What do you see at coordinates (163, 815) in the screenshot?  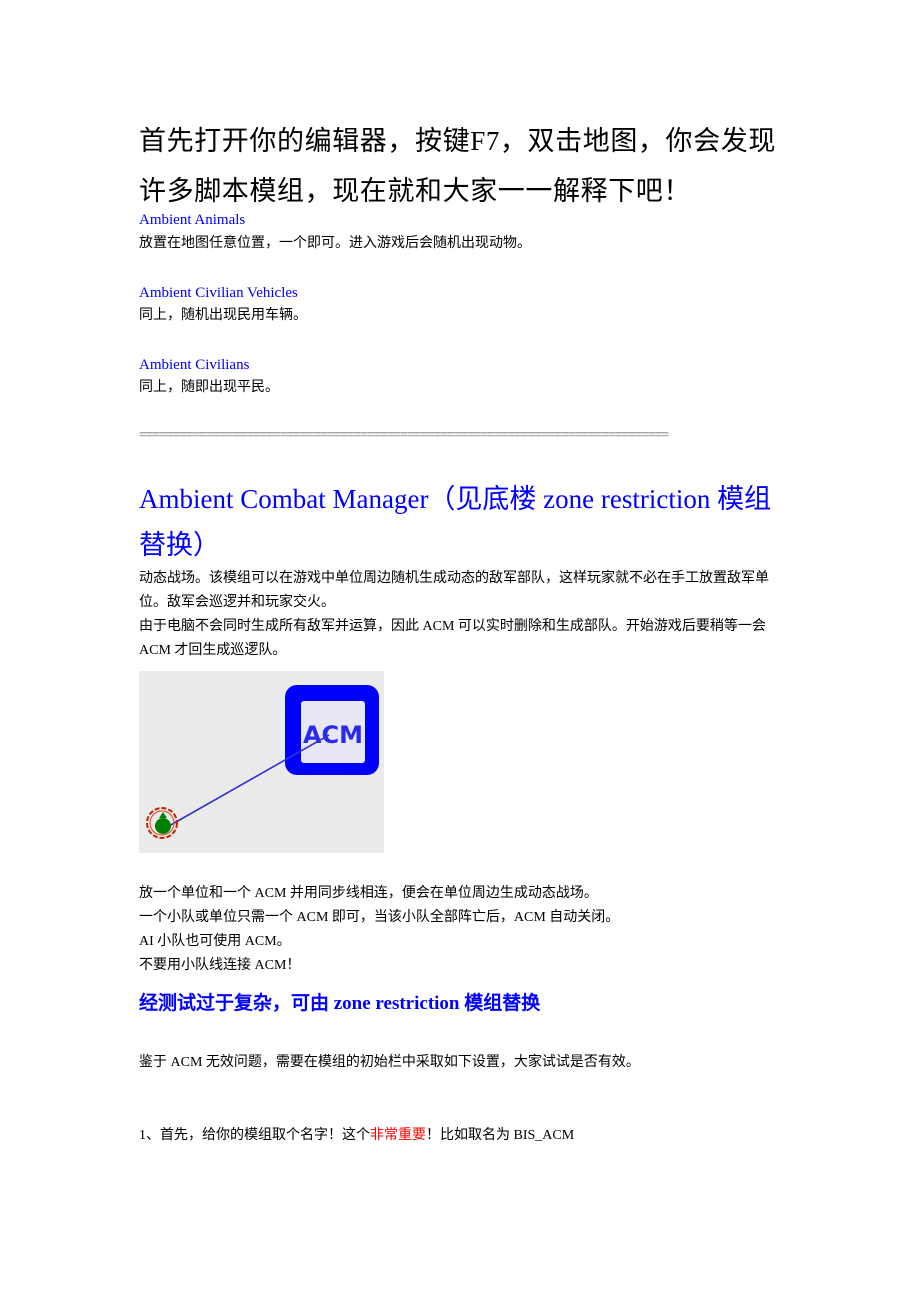 I see `unit-direction-icon` at bounding box center [163, 815].